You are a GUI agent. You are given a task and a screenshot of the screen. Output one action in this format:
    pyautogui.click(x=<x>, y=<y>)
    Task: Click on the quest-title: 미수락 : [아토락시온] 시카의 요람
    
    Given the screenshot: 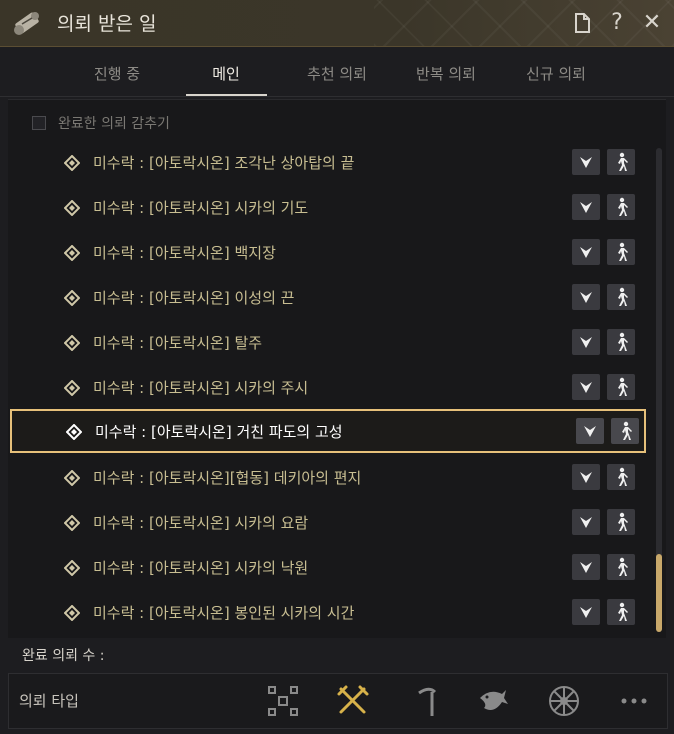 What is the action you would take?
    pyautogui.click(x=201, y=523)
    